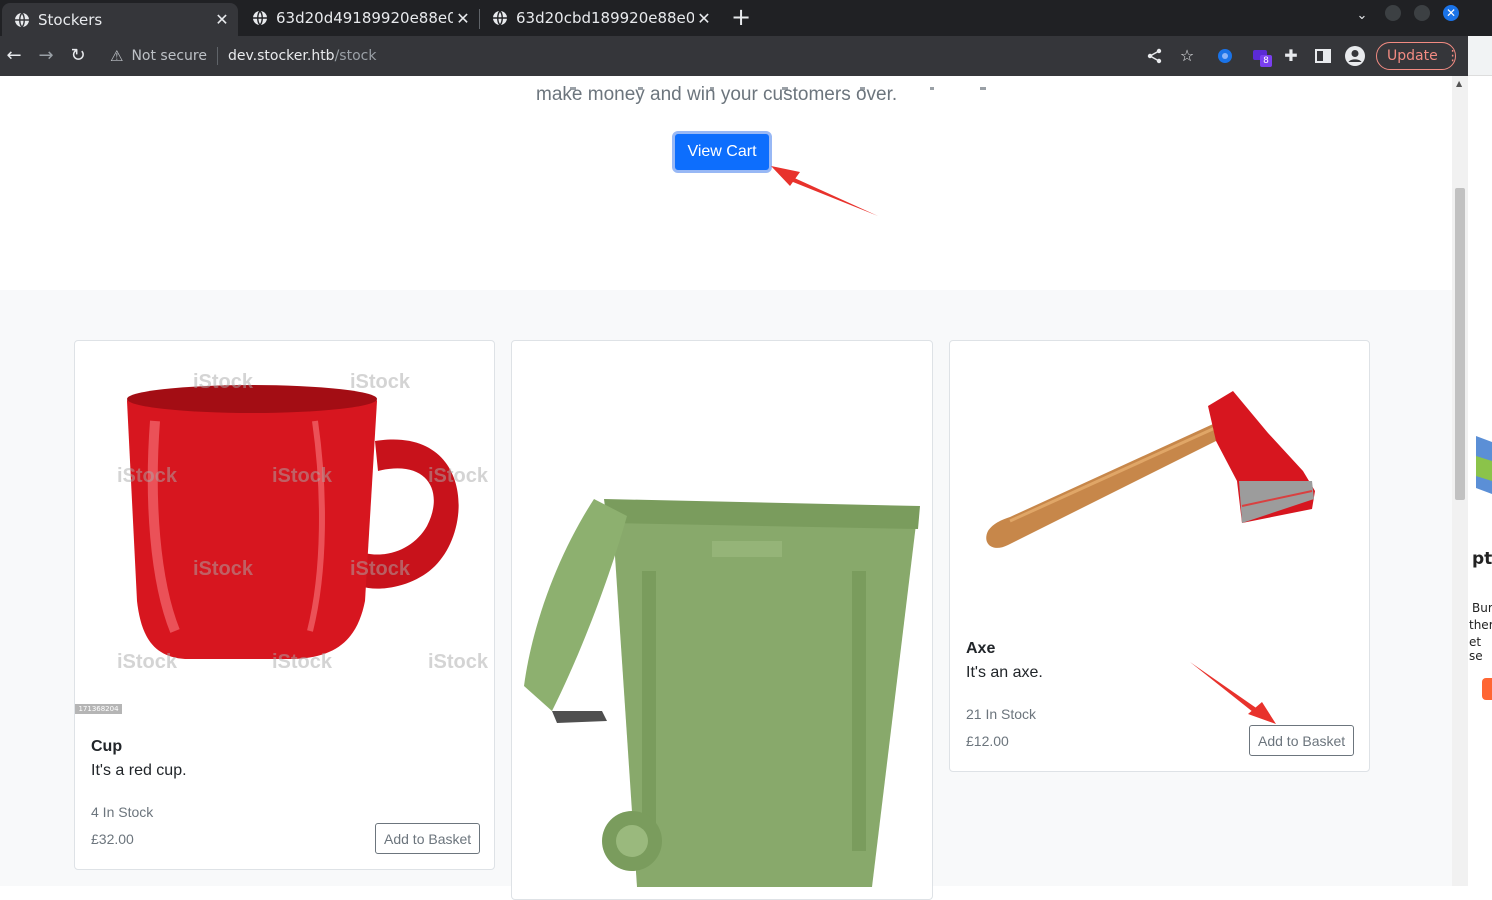  Describe the element at coordinates (1476, 649) in the screenshot. I see `background-text: et se` at that location.